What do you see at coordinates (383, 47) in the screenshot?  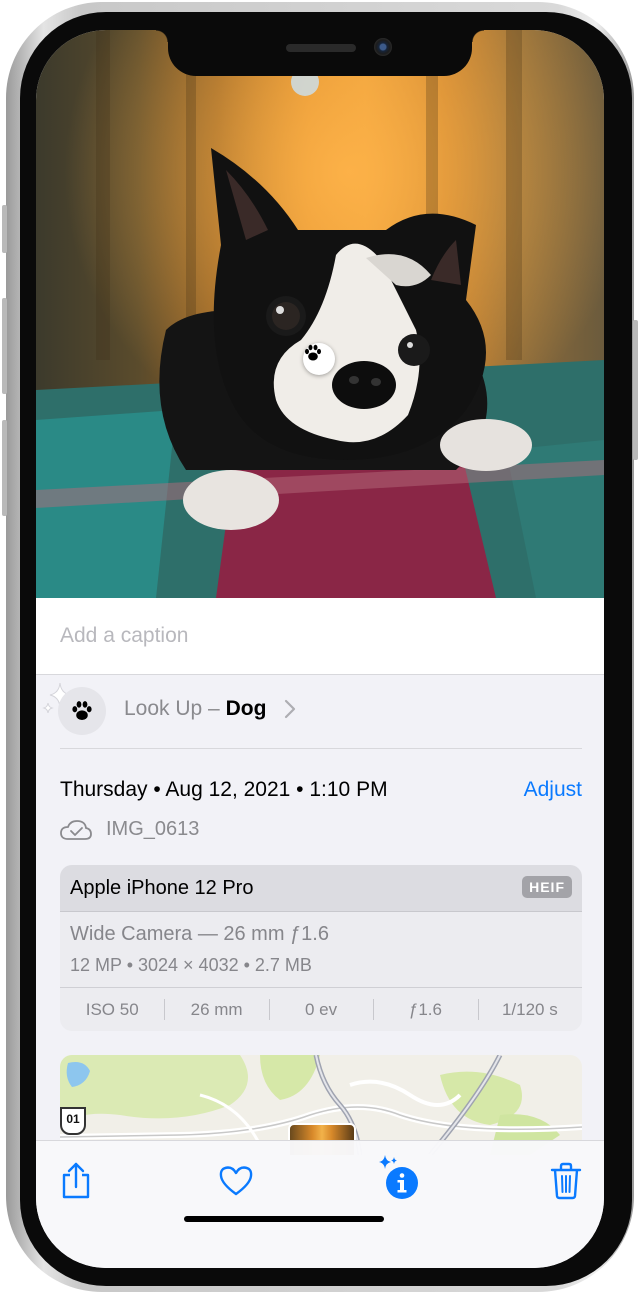 I see `front-camera` at bounding box center [383, 47].